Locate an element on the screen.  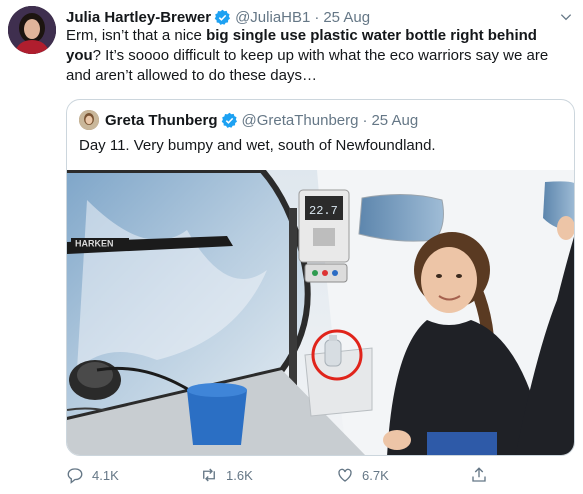
avatar is located at coordinates (32, 30).